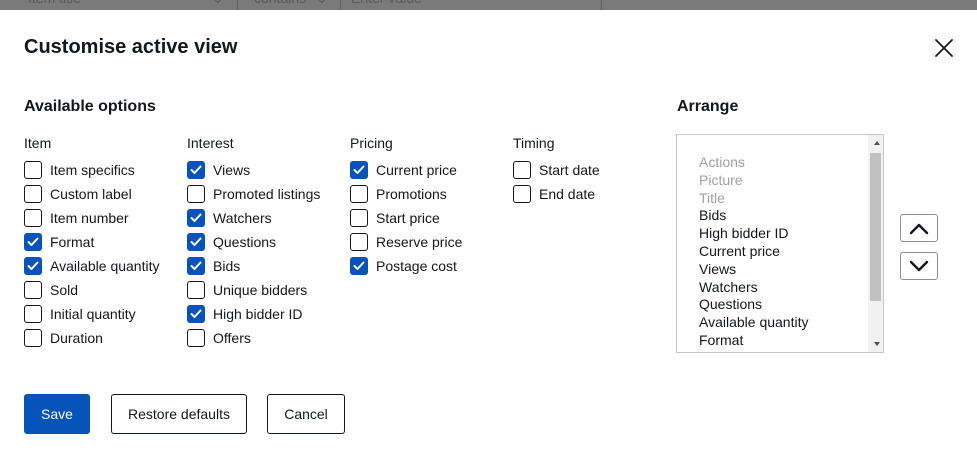 The width and height of the screenshot is (977, 458). Describe the element at coordinates (54, 4) in the screenshot. I see `backdrop-item-title-select: Item title` at that location.